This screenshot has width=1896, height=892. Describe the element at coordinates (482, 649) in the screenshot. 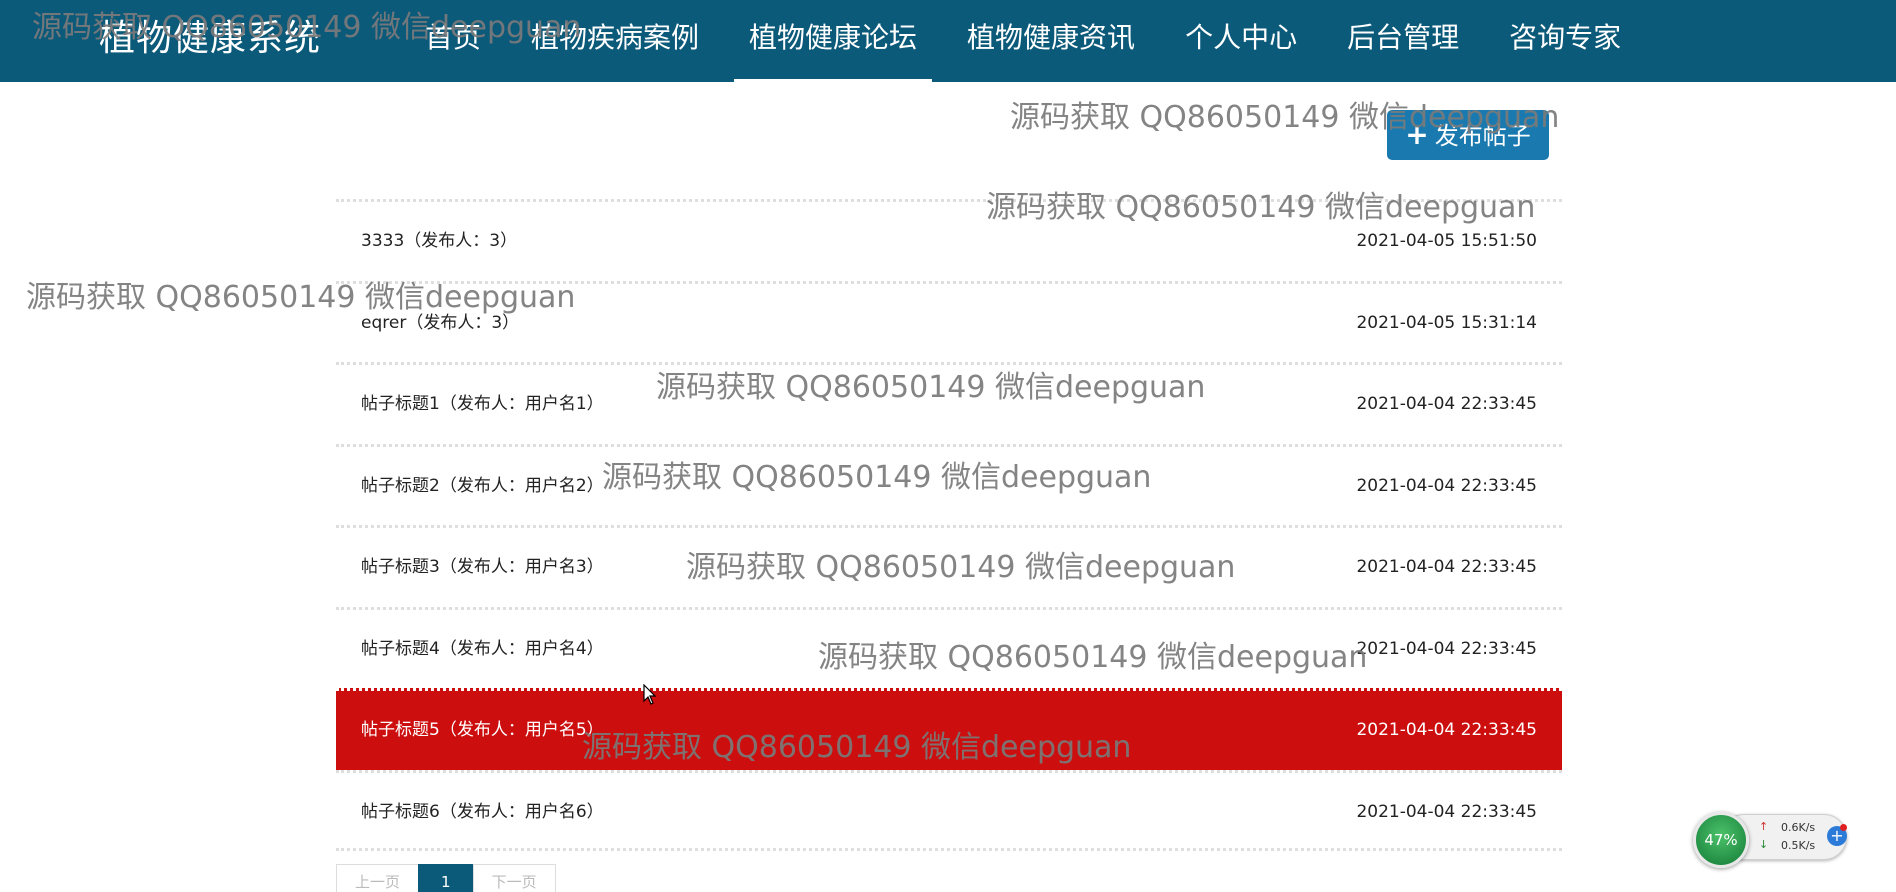

I see `post-title: 帖子标题4（发布人：用户名4）` at that location.